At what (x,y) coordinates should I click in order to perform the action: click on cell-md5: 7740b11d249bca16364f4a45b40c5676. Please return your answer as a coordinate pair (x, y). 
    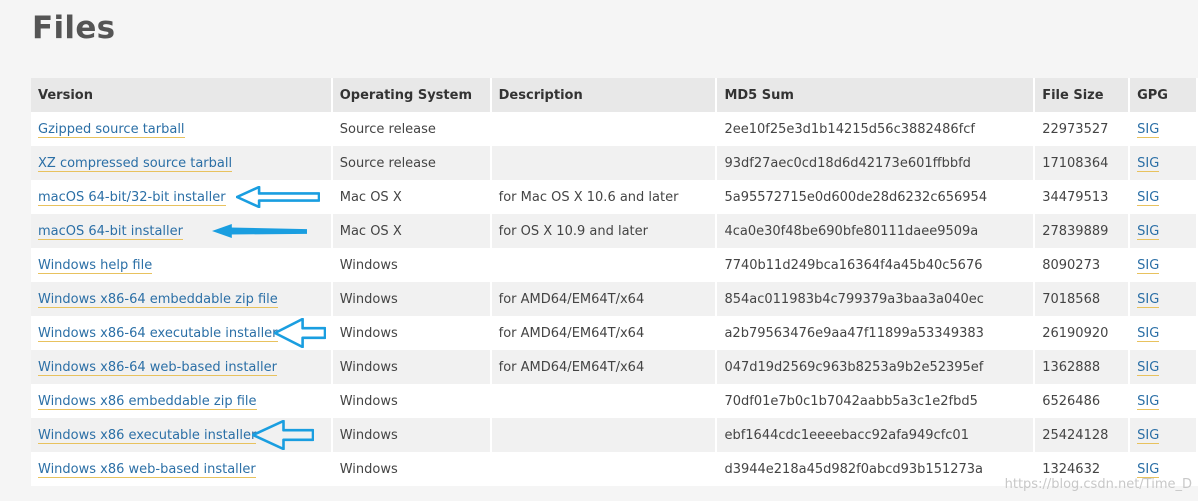
    Looking at the image, I should click on (876, 265).